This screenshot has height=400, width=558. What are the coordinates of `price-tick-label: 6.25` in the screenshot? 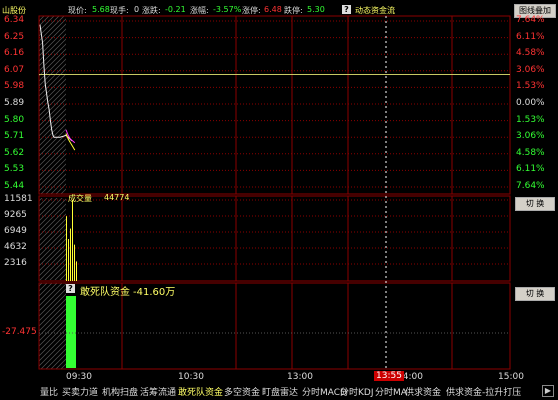 It's located at (14, 36).